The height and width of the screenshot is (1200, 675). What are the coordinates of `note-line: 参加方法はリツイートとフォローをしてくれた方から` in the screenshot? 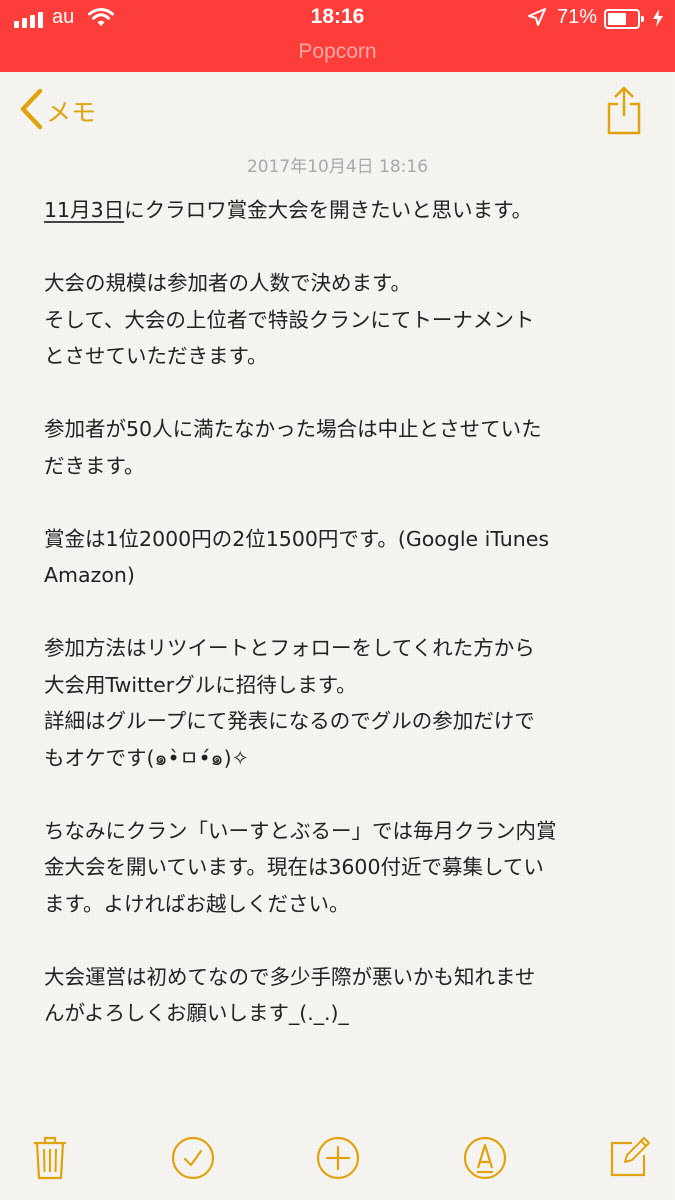 It's located at (289, 648).